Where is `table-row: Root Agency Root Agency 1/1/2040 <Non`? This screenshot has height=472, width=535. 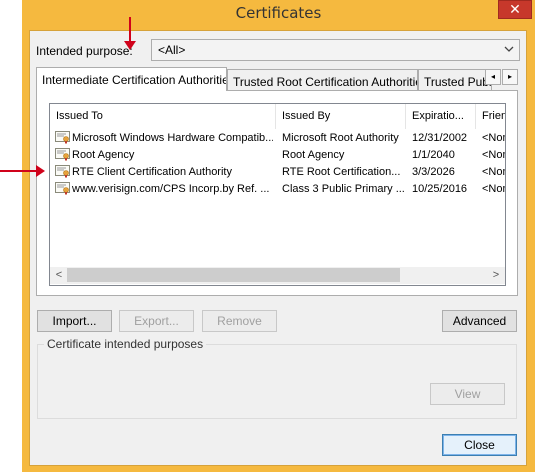
table-row: Root Agency Root Agency 1/1/2040 <Non is located at coordinates (277, 155).